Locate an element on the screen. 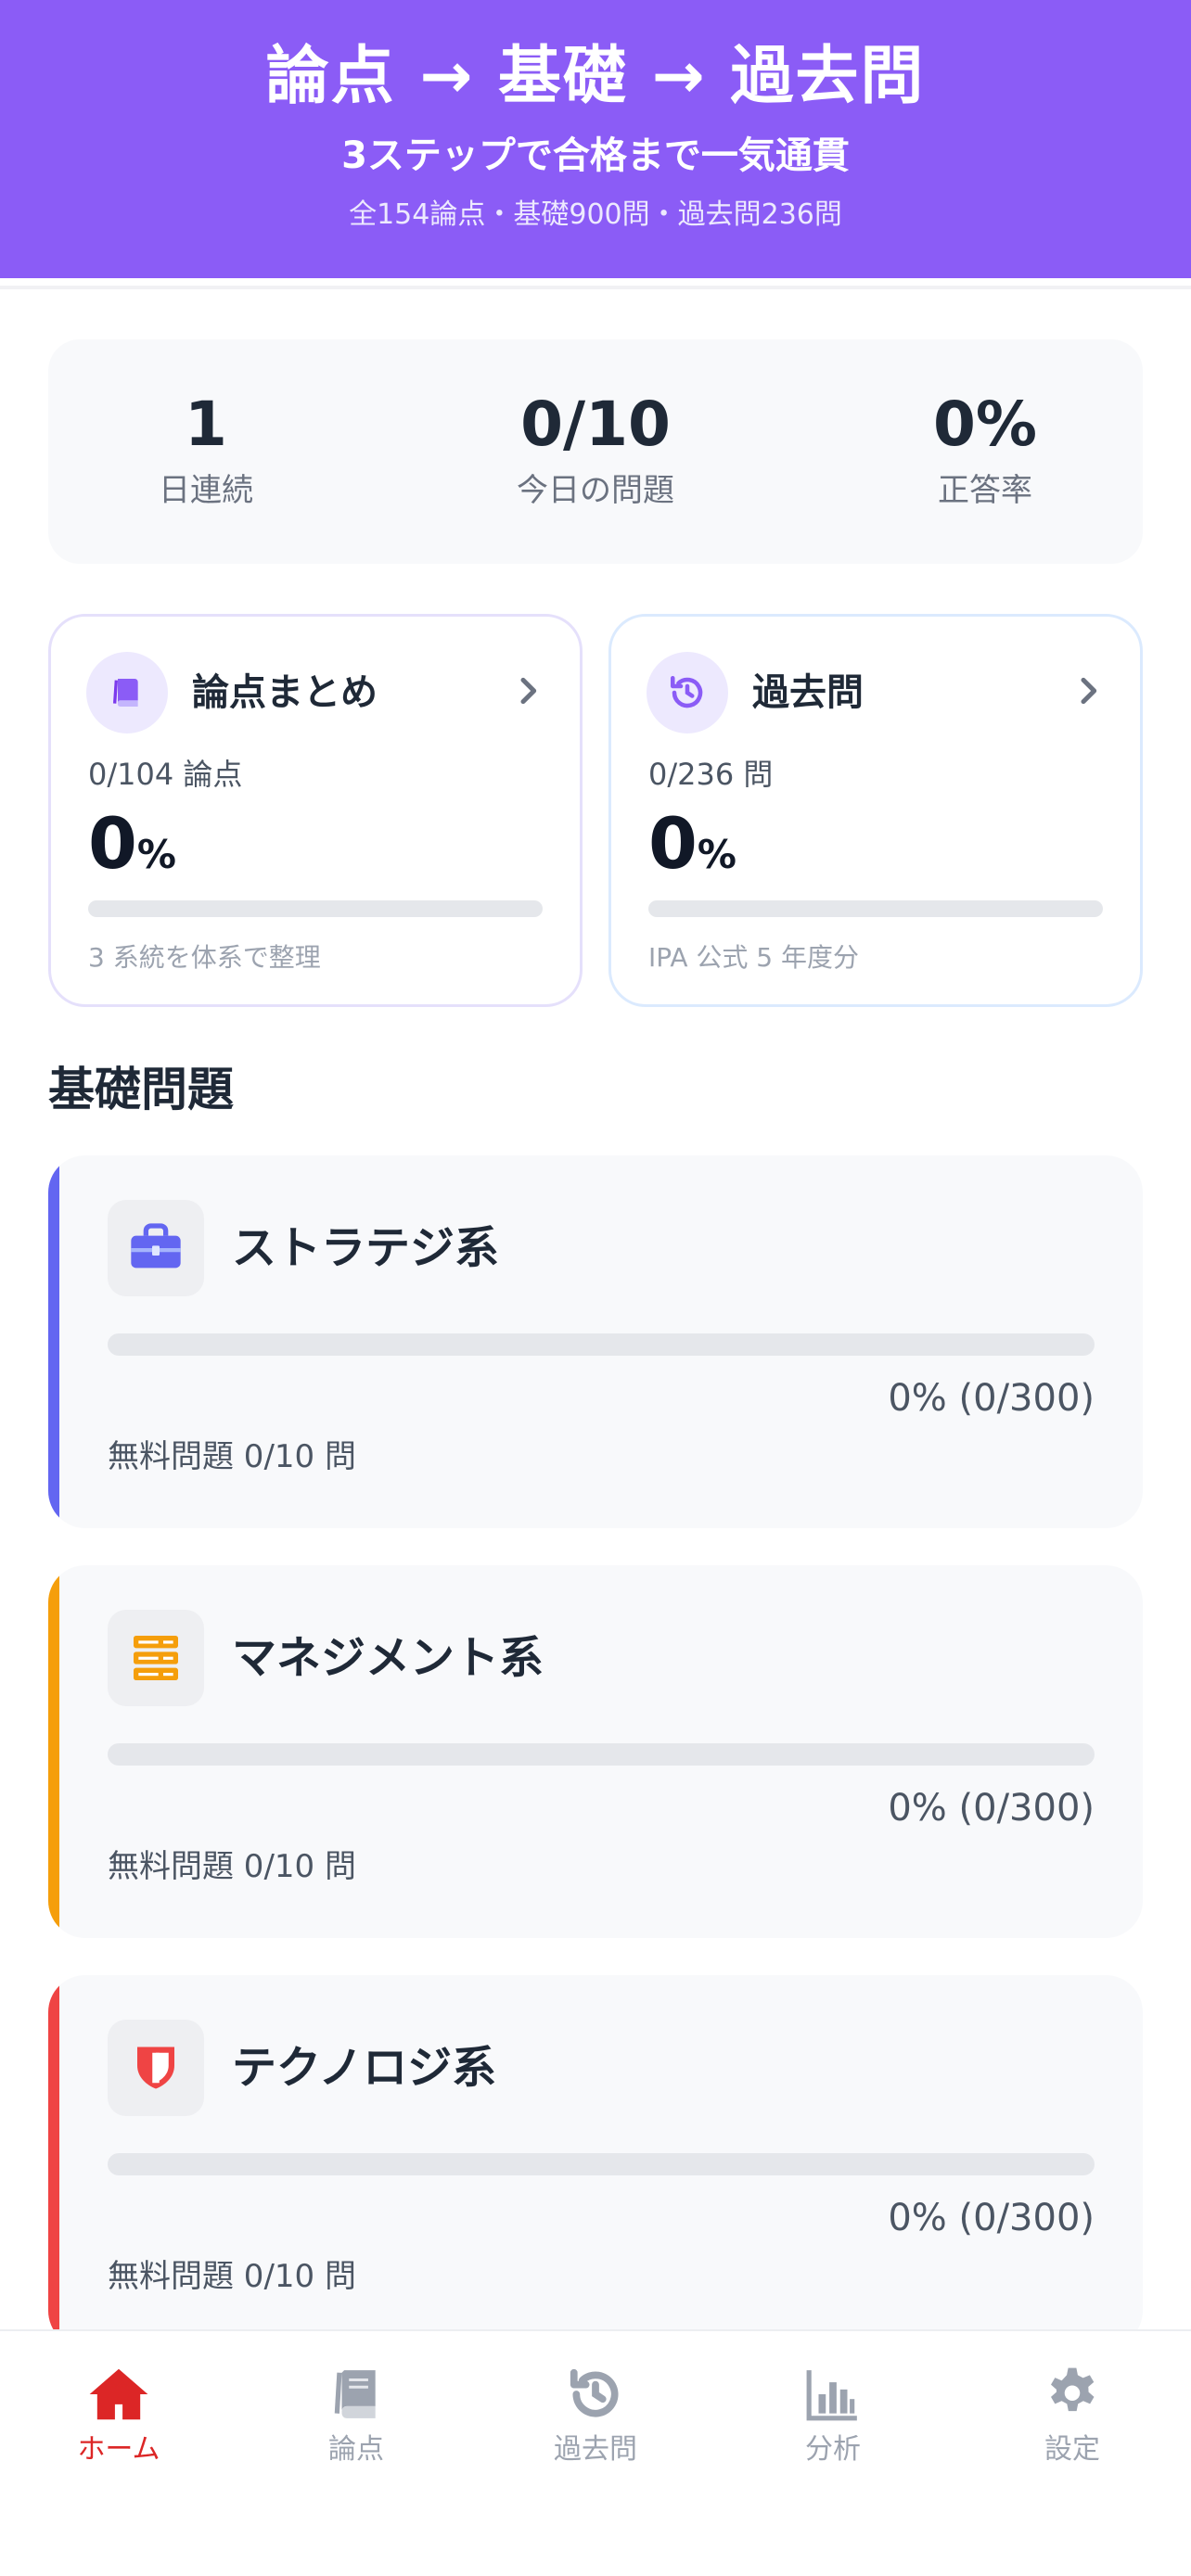 The height and width of the screenshot is (2576, 1191). tab-topics: 論点 is located at coordinates (356, 2418).